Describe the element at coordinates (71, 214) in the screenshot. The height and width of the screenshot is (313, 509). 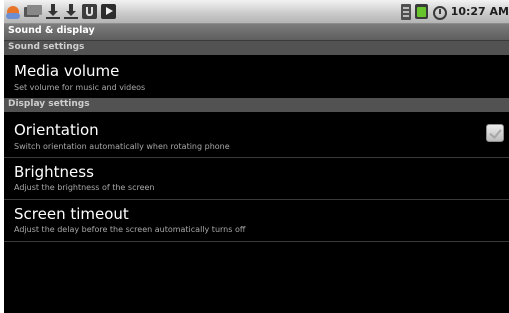
I see `item-title: Screen timeout` at that location.